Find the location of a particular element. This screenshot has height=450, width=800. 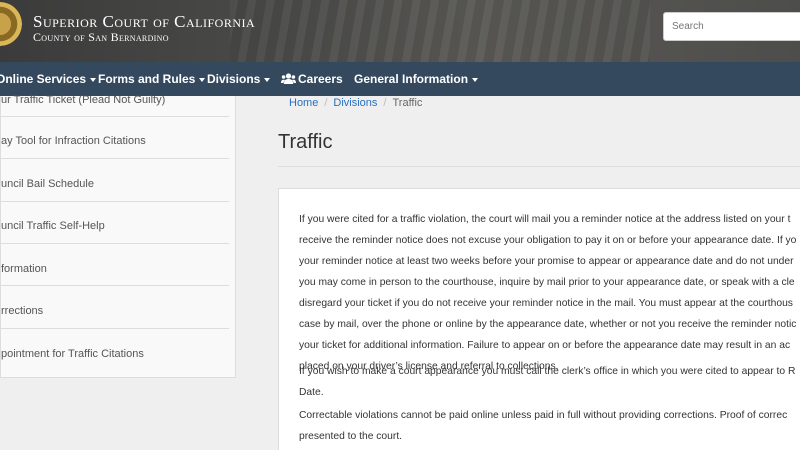

sidebar-item-contest-ticket: ur Traffic Ticket (Plead Not Guilty) is located at coordinates (115, 100).